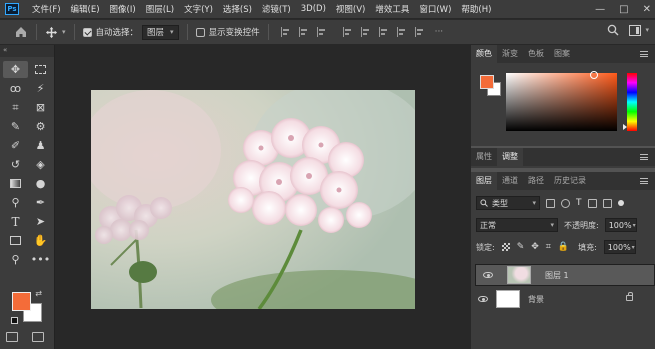 This screenshot has width=655, height=349. What do you see at coordinates (570, 181) in the screenshot?
I see `tab-history: 历史记录` at bounding box center [570, 181].